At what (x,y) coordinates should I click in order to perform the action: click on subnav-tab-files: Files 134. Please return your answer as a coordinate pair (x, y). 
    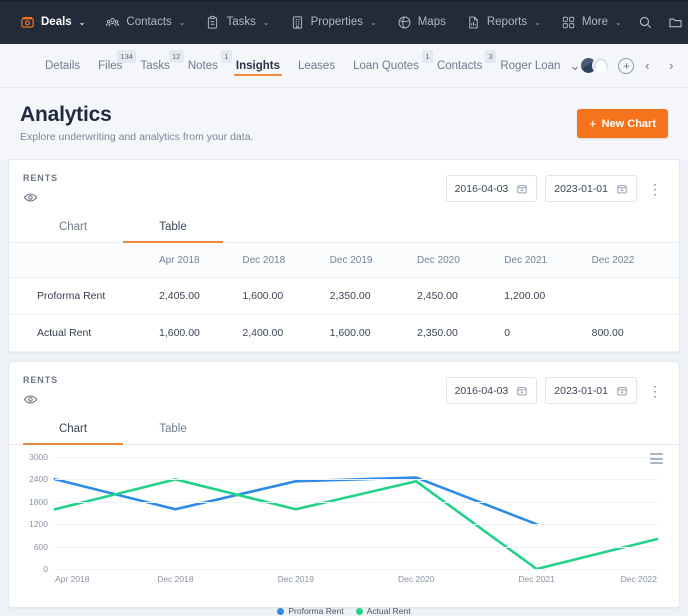
    Looking at the image, I should click on (113, 65).